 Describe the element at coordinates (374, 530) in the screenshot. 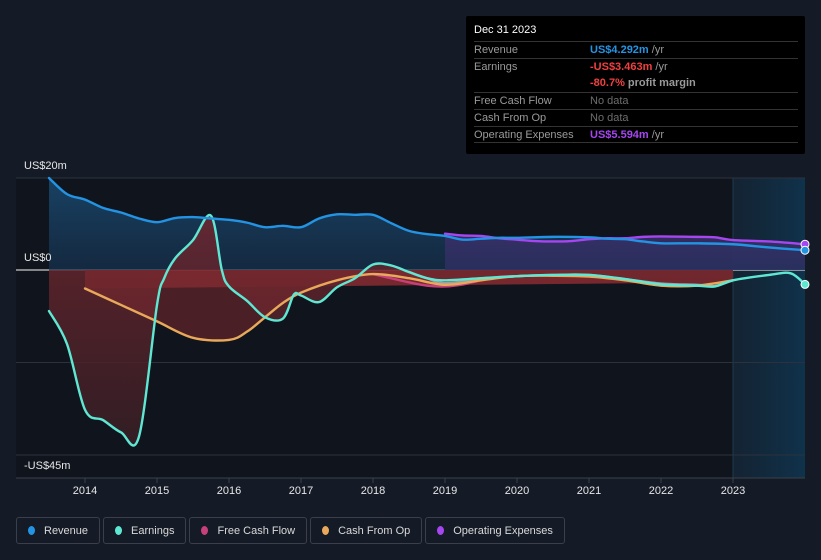

I see `legend-label: Cash From Op` at that location.